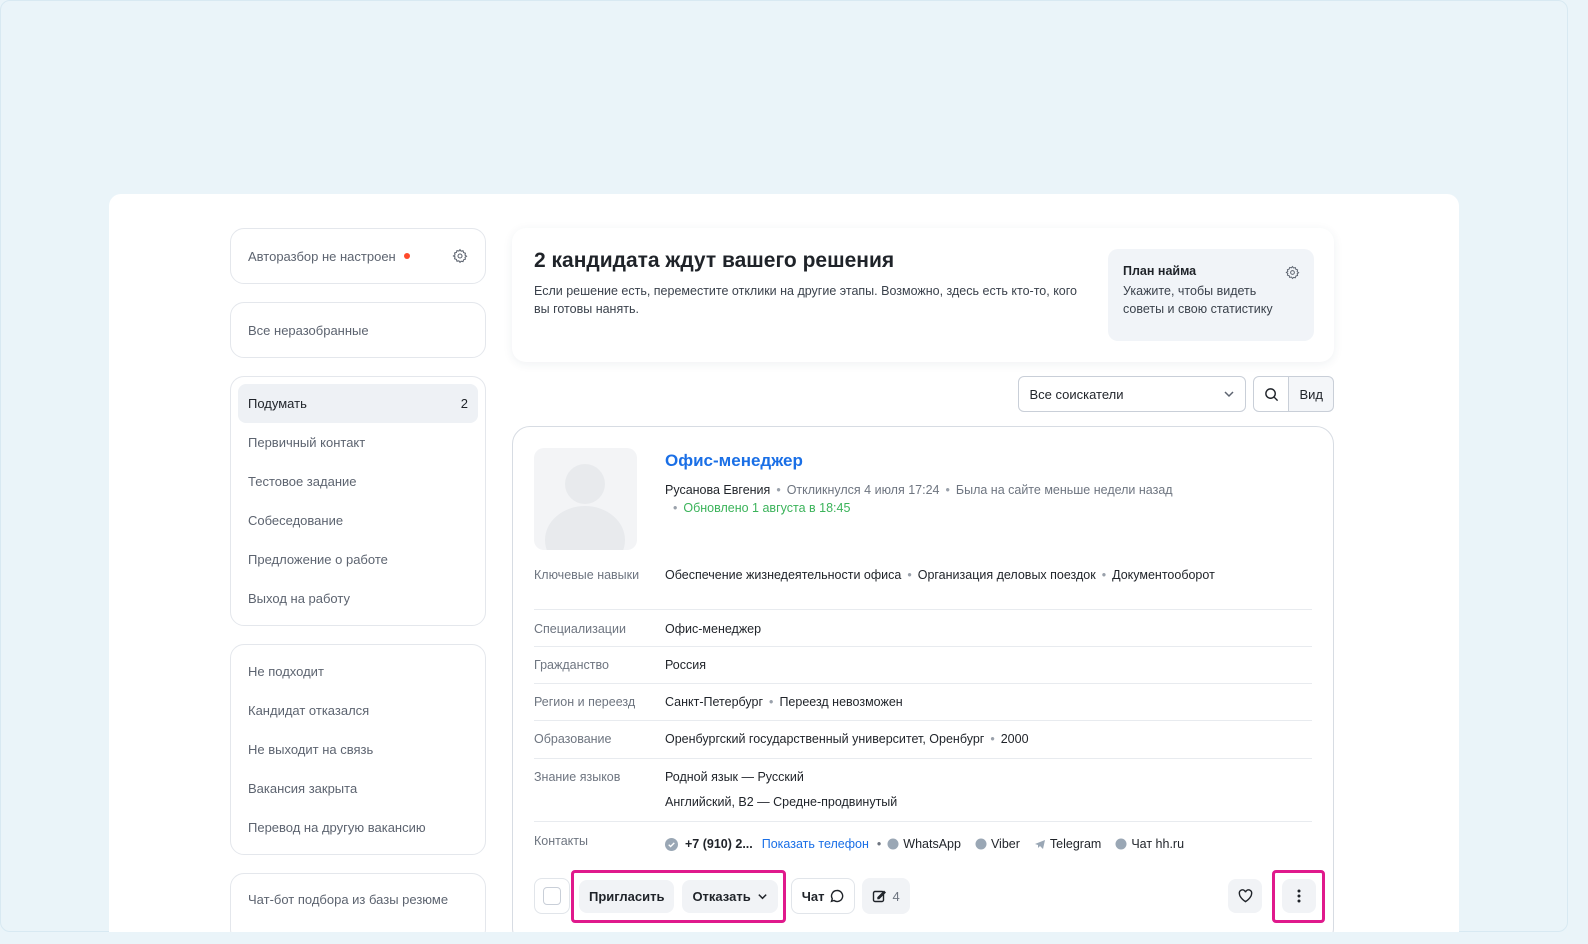 The image size is (1588, 944). I want to click on applicants-filter-select: Все соискатели, so click(1132, 394).